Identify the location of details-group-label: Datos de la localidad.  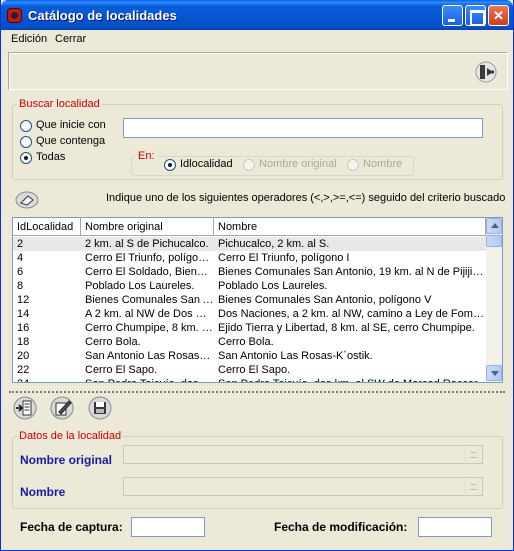
(70, 436).